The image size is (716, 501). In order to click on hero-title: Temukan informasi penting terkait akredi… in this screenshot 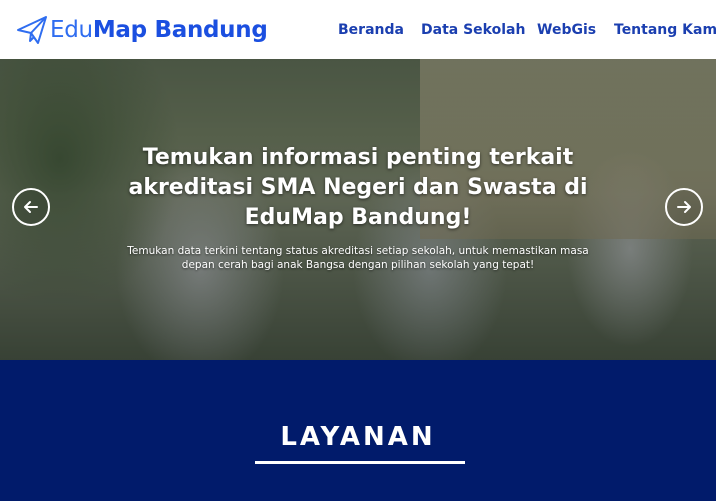, I will do `click(358, 187)`.